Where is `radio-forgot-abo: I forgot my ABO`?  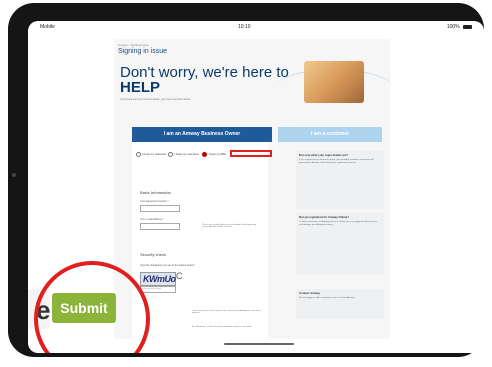
radio-forgot-abo: I forgot my ABO is located at coordinates (213, 154).